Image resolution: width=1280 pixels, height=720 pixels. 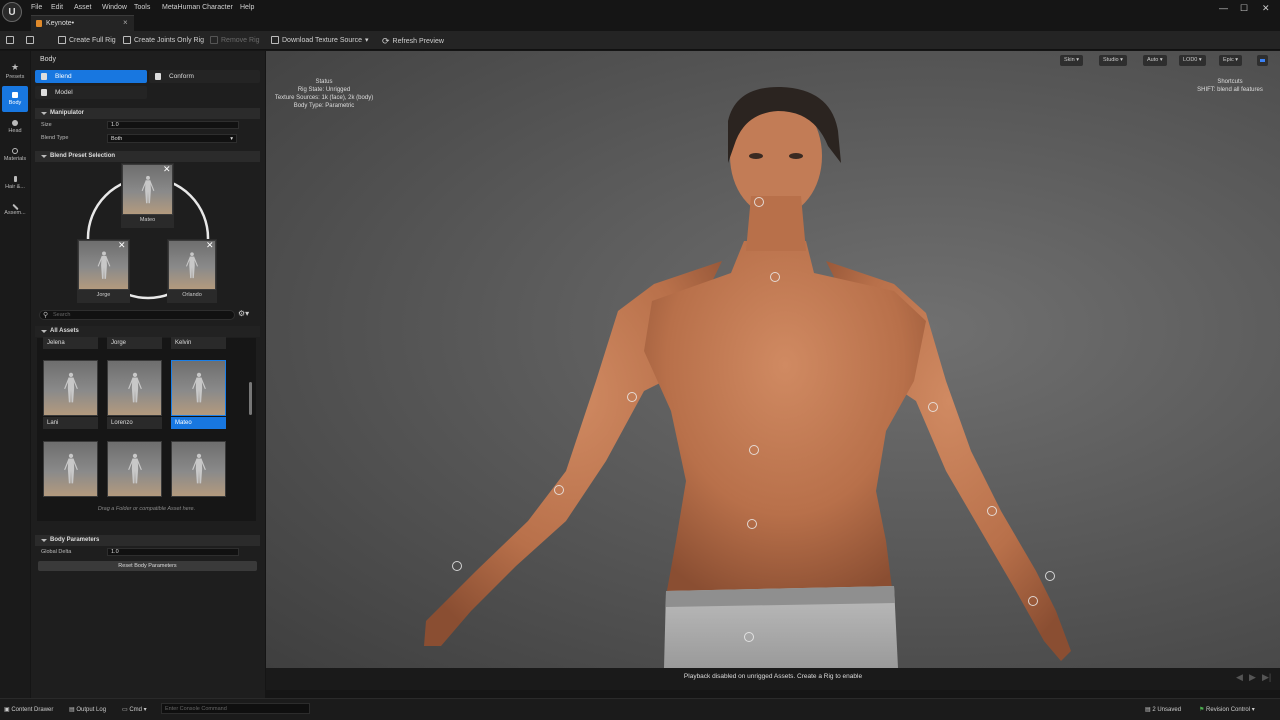 I want to click on play-icon: ▶, so click(x=1252, y=677).